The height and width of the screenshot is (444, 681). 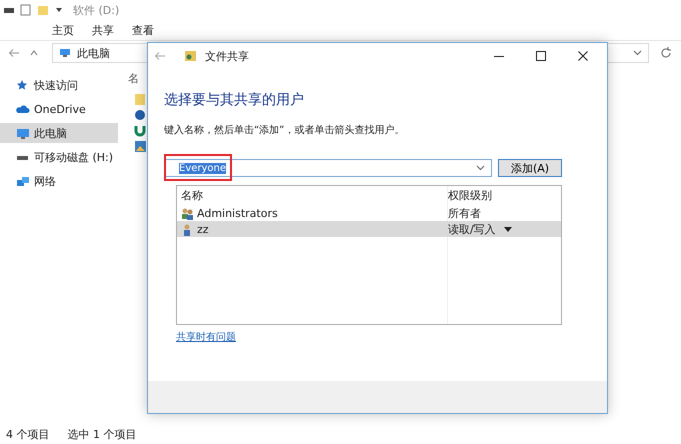 I want to click on dialog-heading: 选择要与其共享的用户, so click(x=234, y=100).